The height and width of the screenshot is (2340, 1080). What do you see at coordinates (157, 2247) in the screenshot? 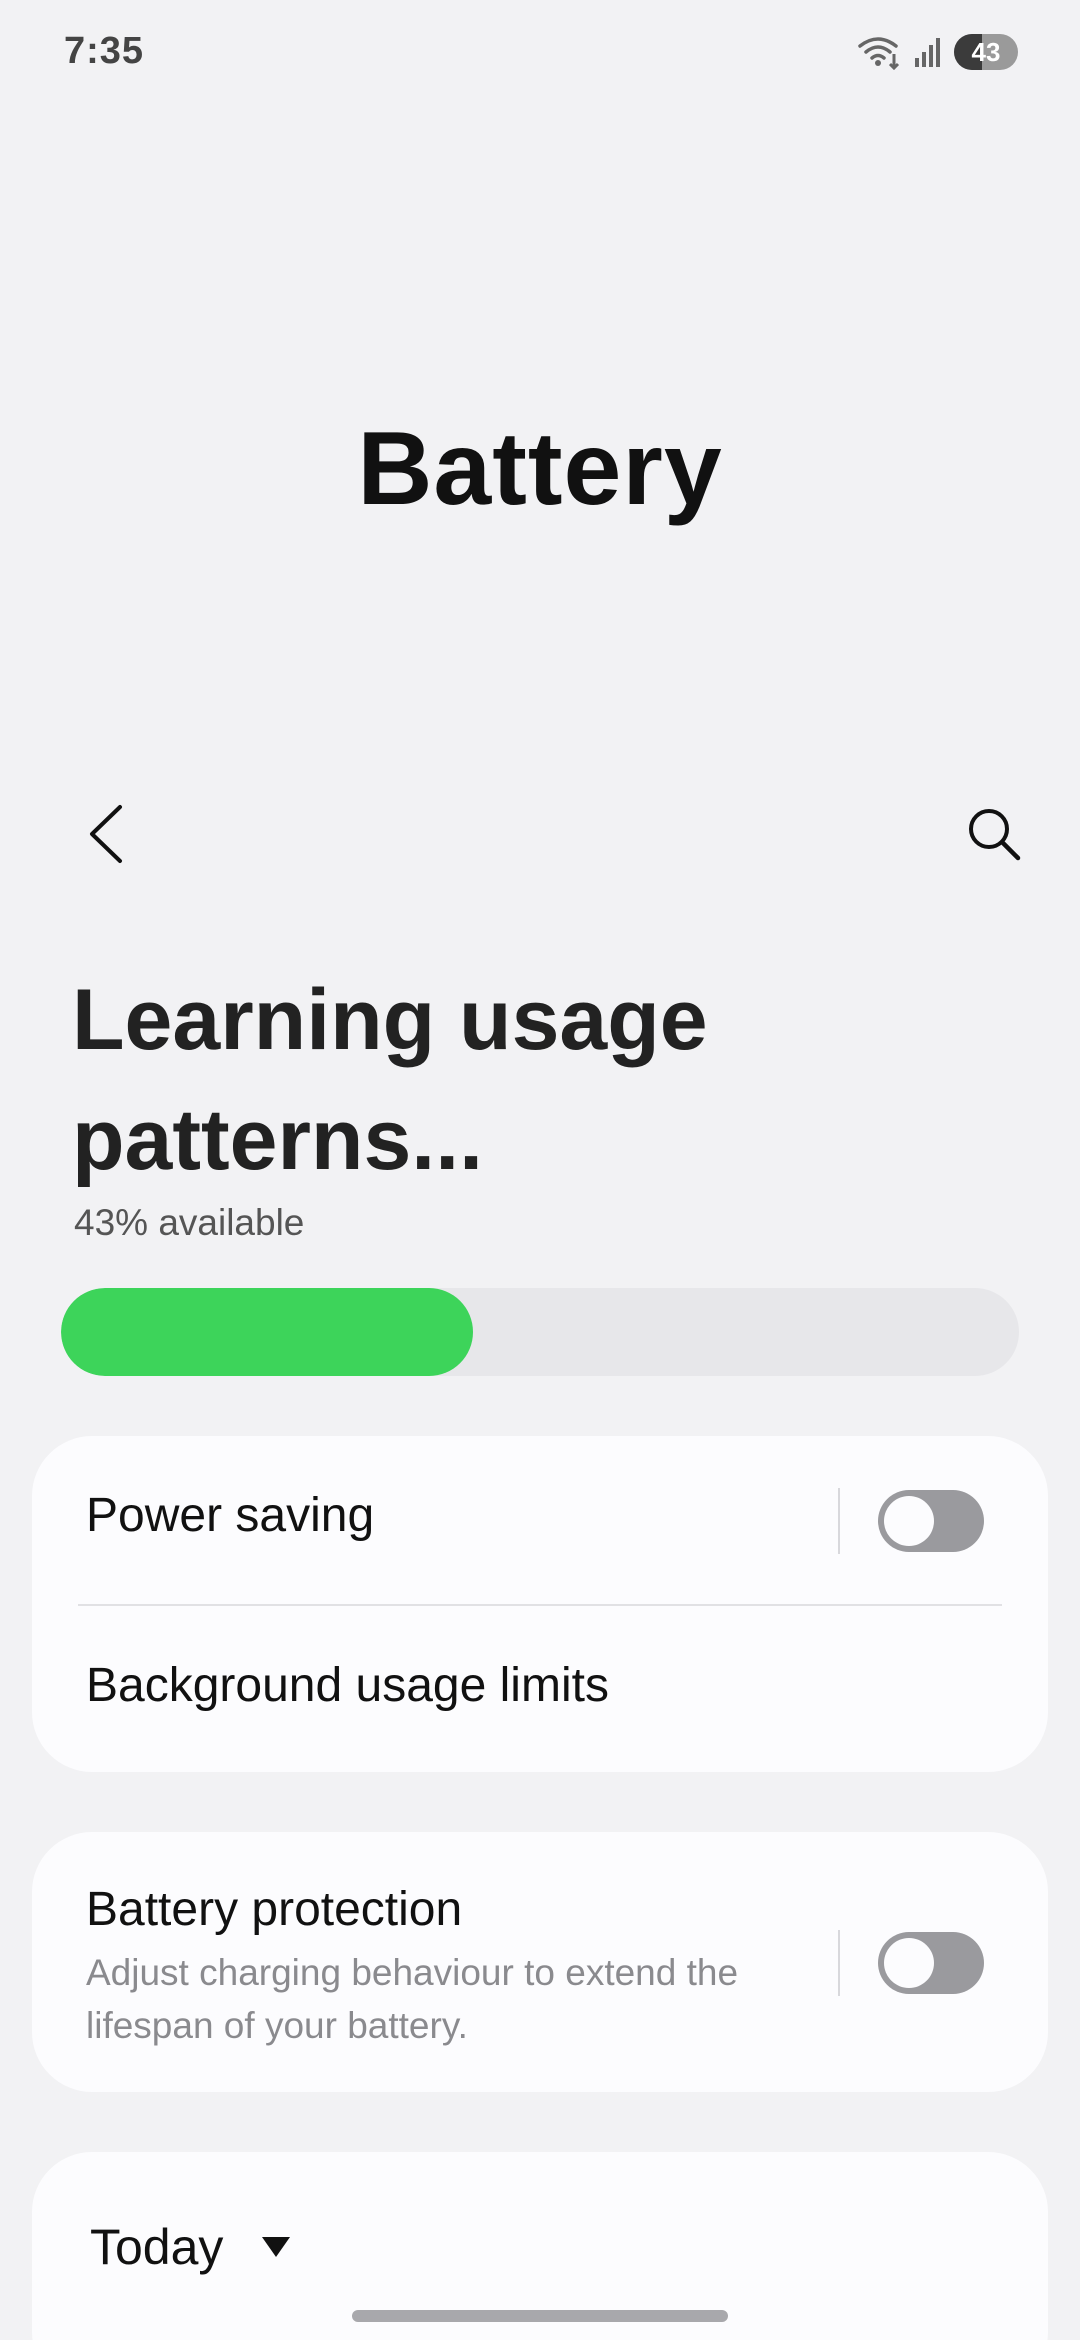
I see `period-label: Today` at bounding box center [157, 2247].